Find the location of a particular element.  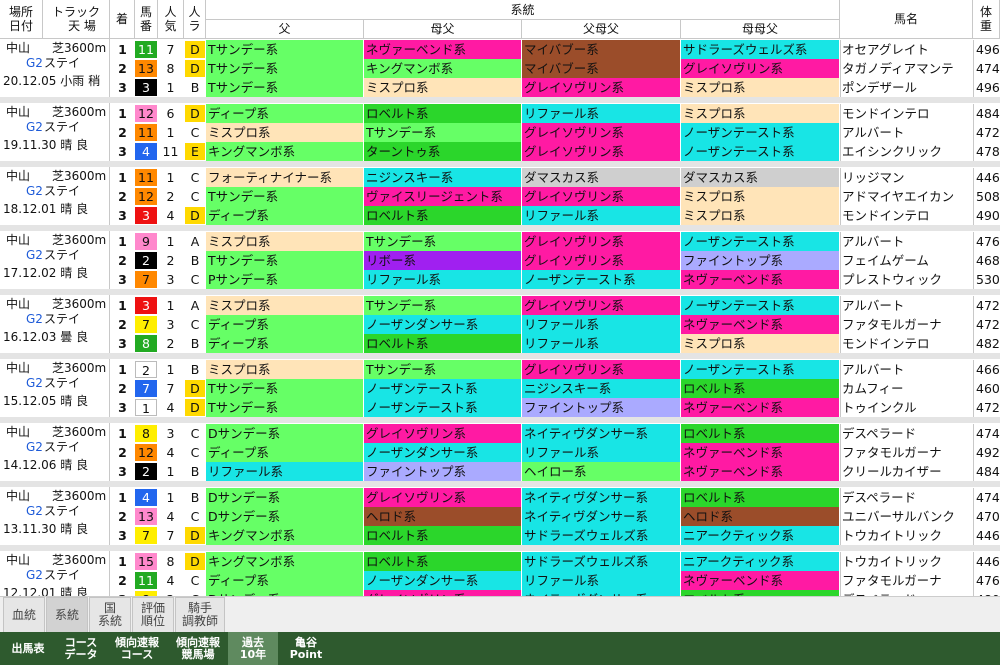

popularity: 3 is located at coordinates (170, 279).